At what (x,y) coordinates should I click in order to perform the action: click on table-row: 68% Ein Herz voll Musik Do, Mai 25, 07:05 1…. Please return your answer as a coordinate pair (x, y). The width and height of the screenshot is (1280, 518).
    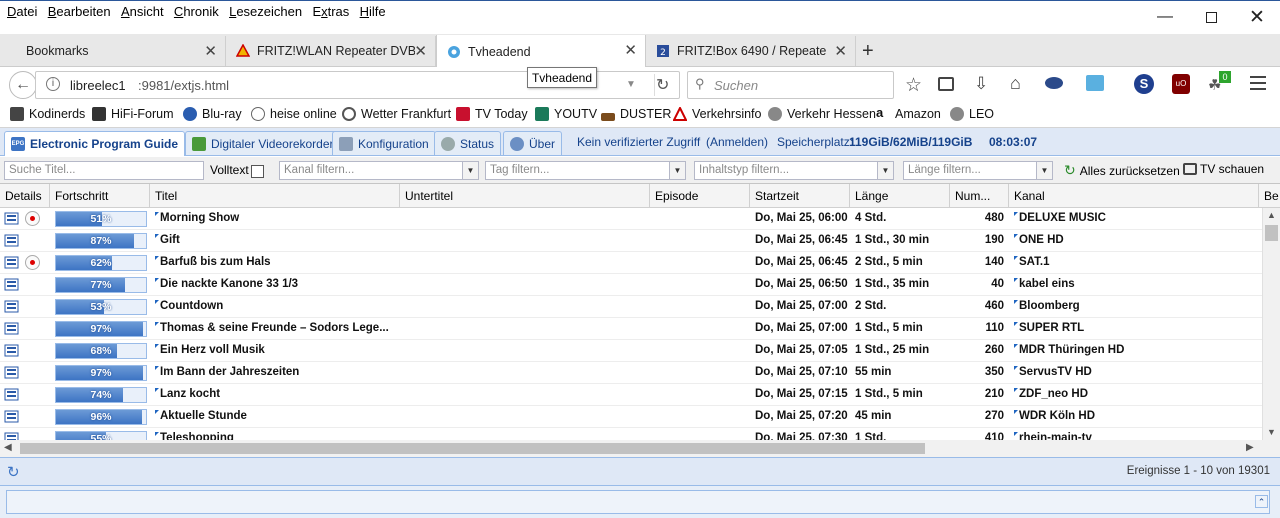
    Looking at the image, I should click on (631, 351).